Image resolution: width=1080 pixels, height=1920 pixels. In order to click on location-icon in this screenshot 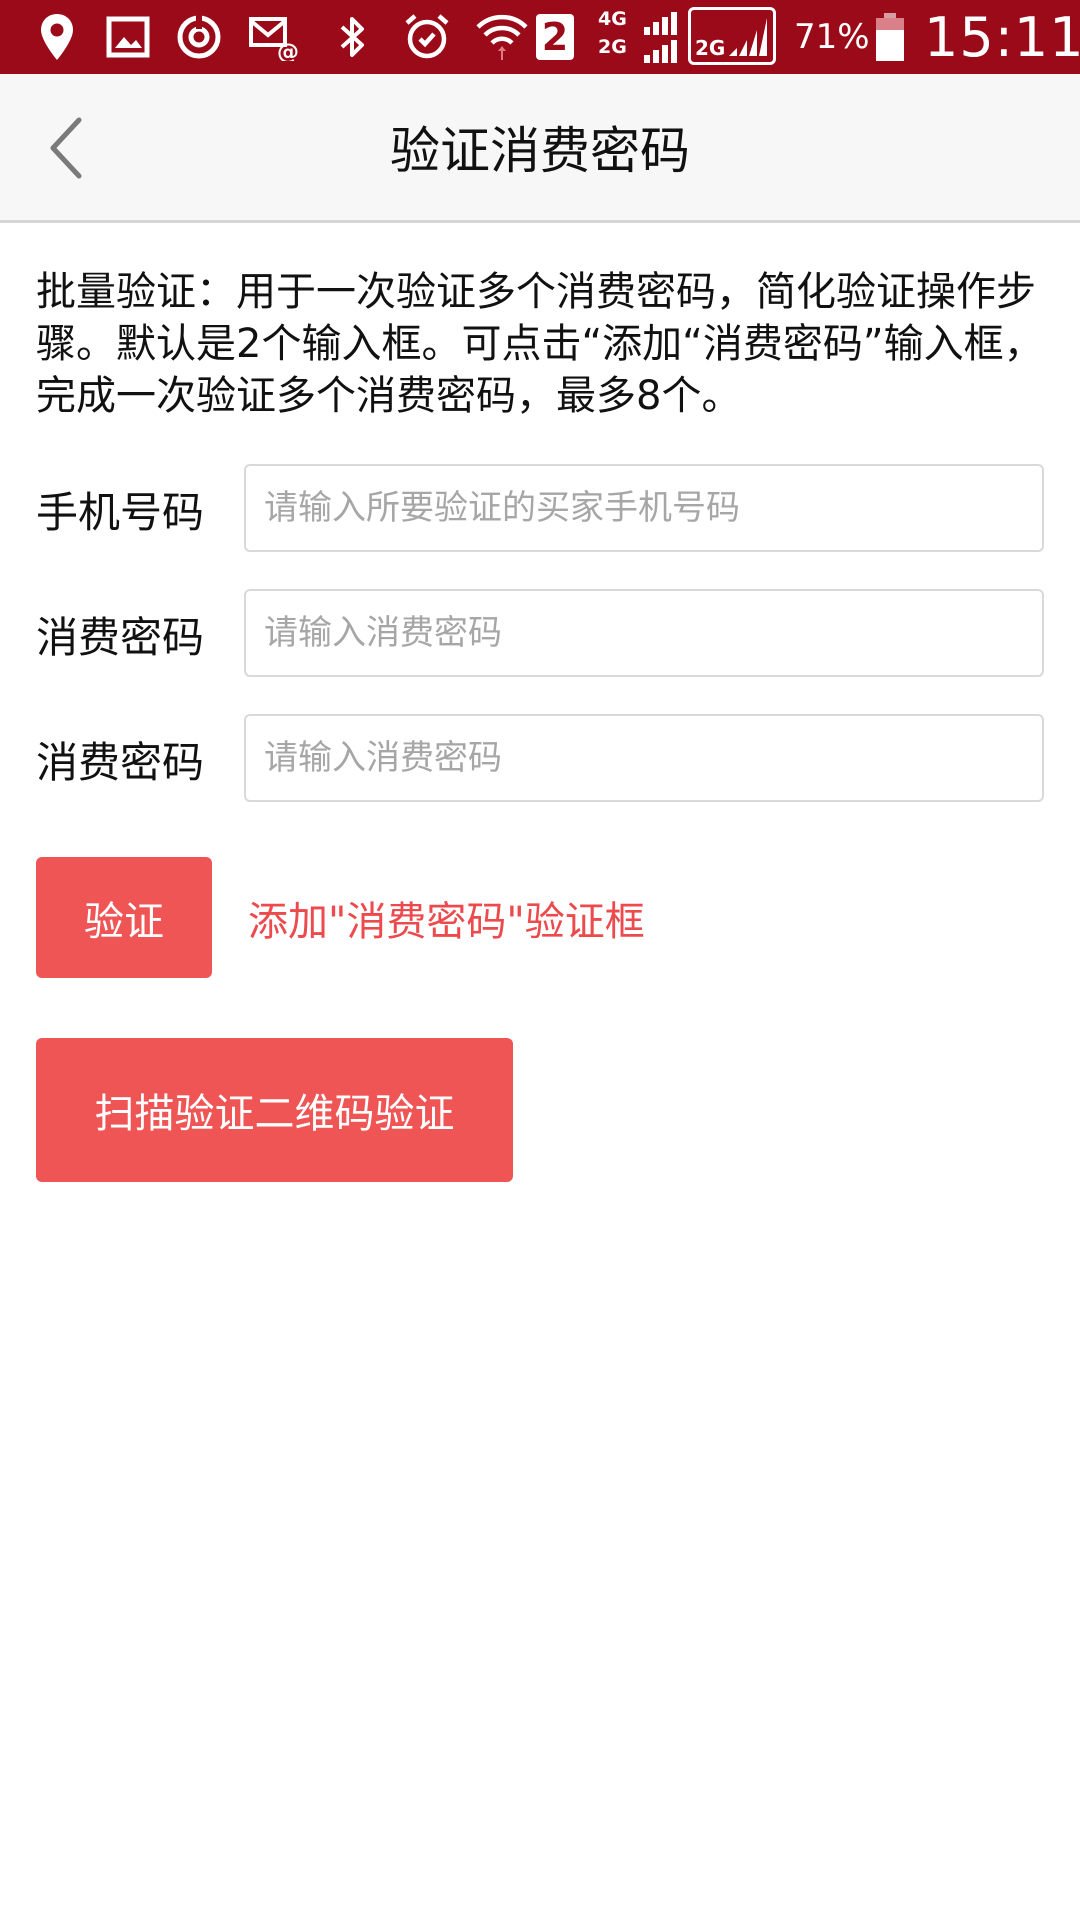, I will do `click(57, 37)`.